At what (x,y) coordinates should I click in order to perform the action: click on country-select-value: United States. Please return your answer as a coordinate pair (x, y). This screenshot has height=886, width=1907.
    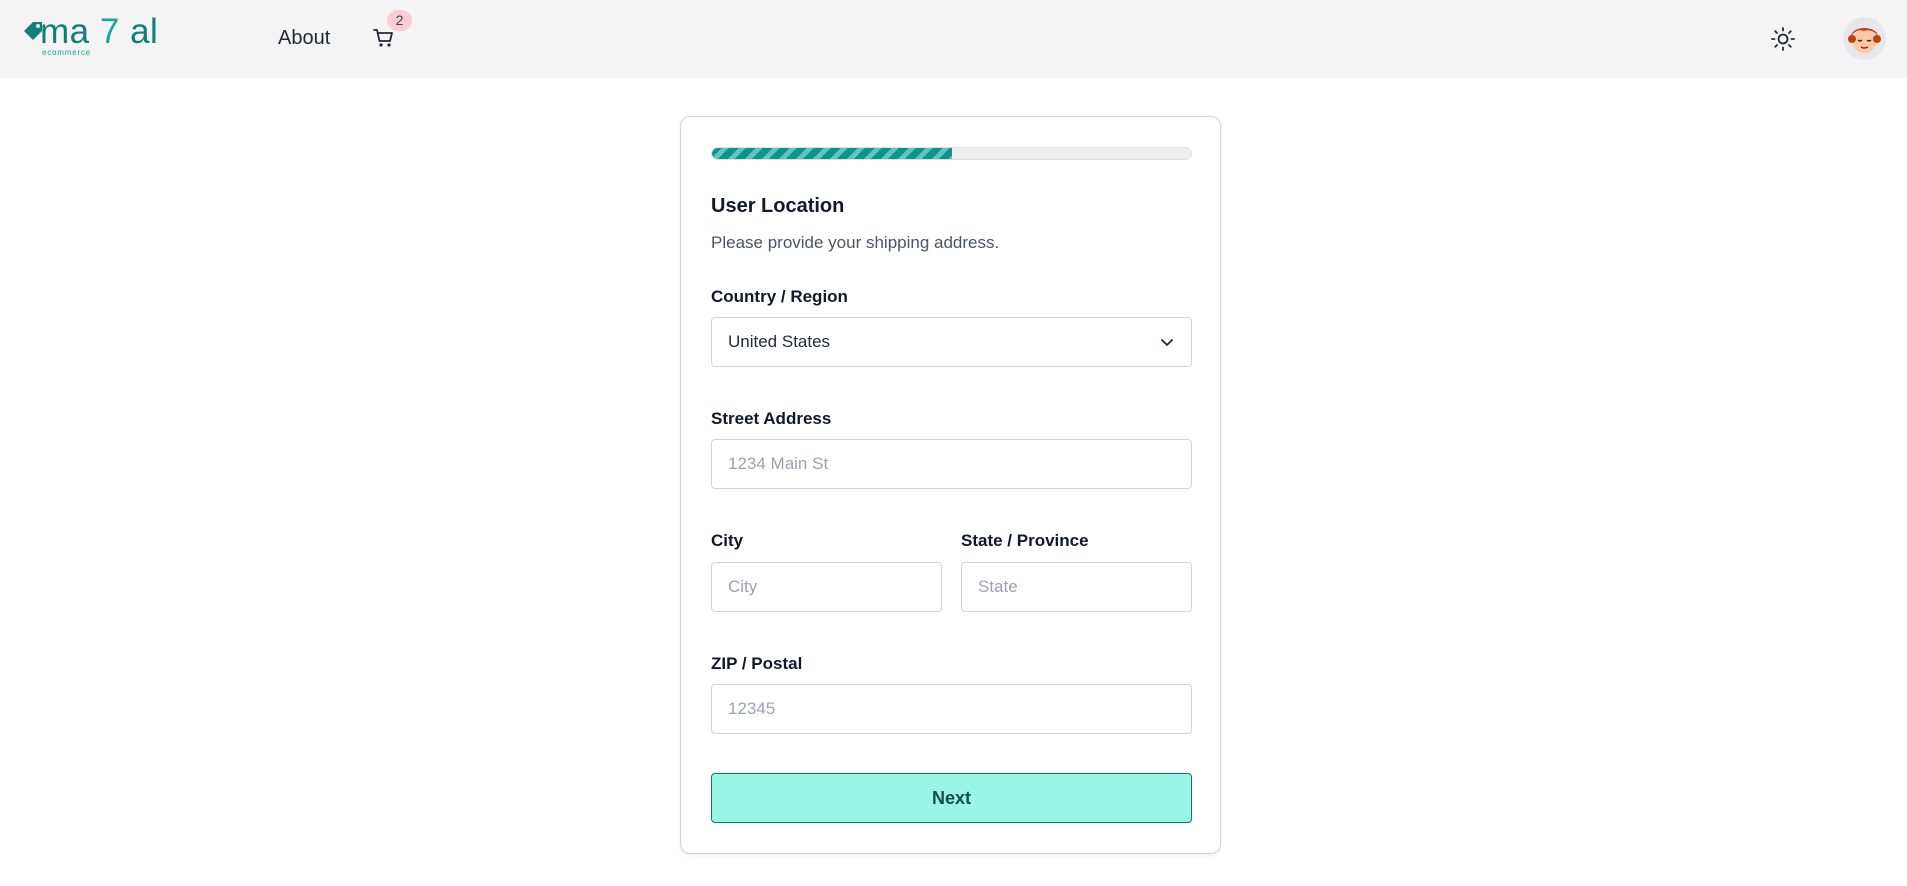
    Looking at the image, I should click on (779, 341).